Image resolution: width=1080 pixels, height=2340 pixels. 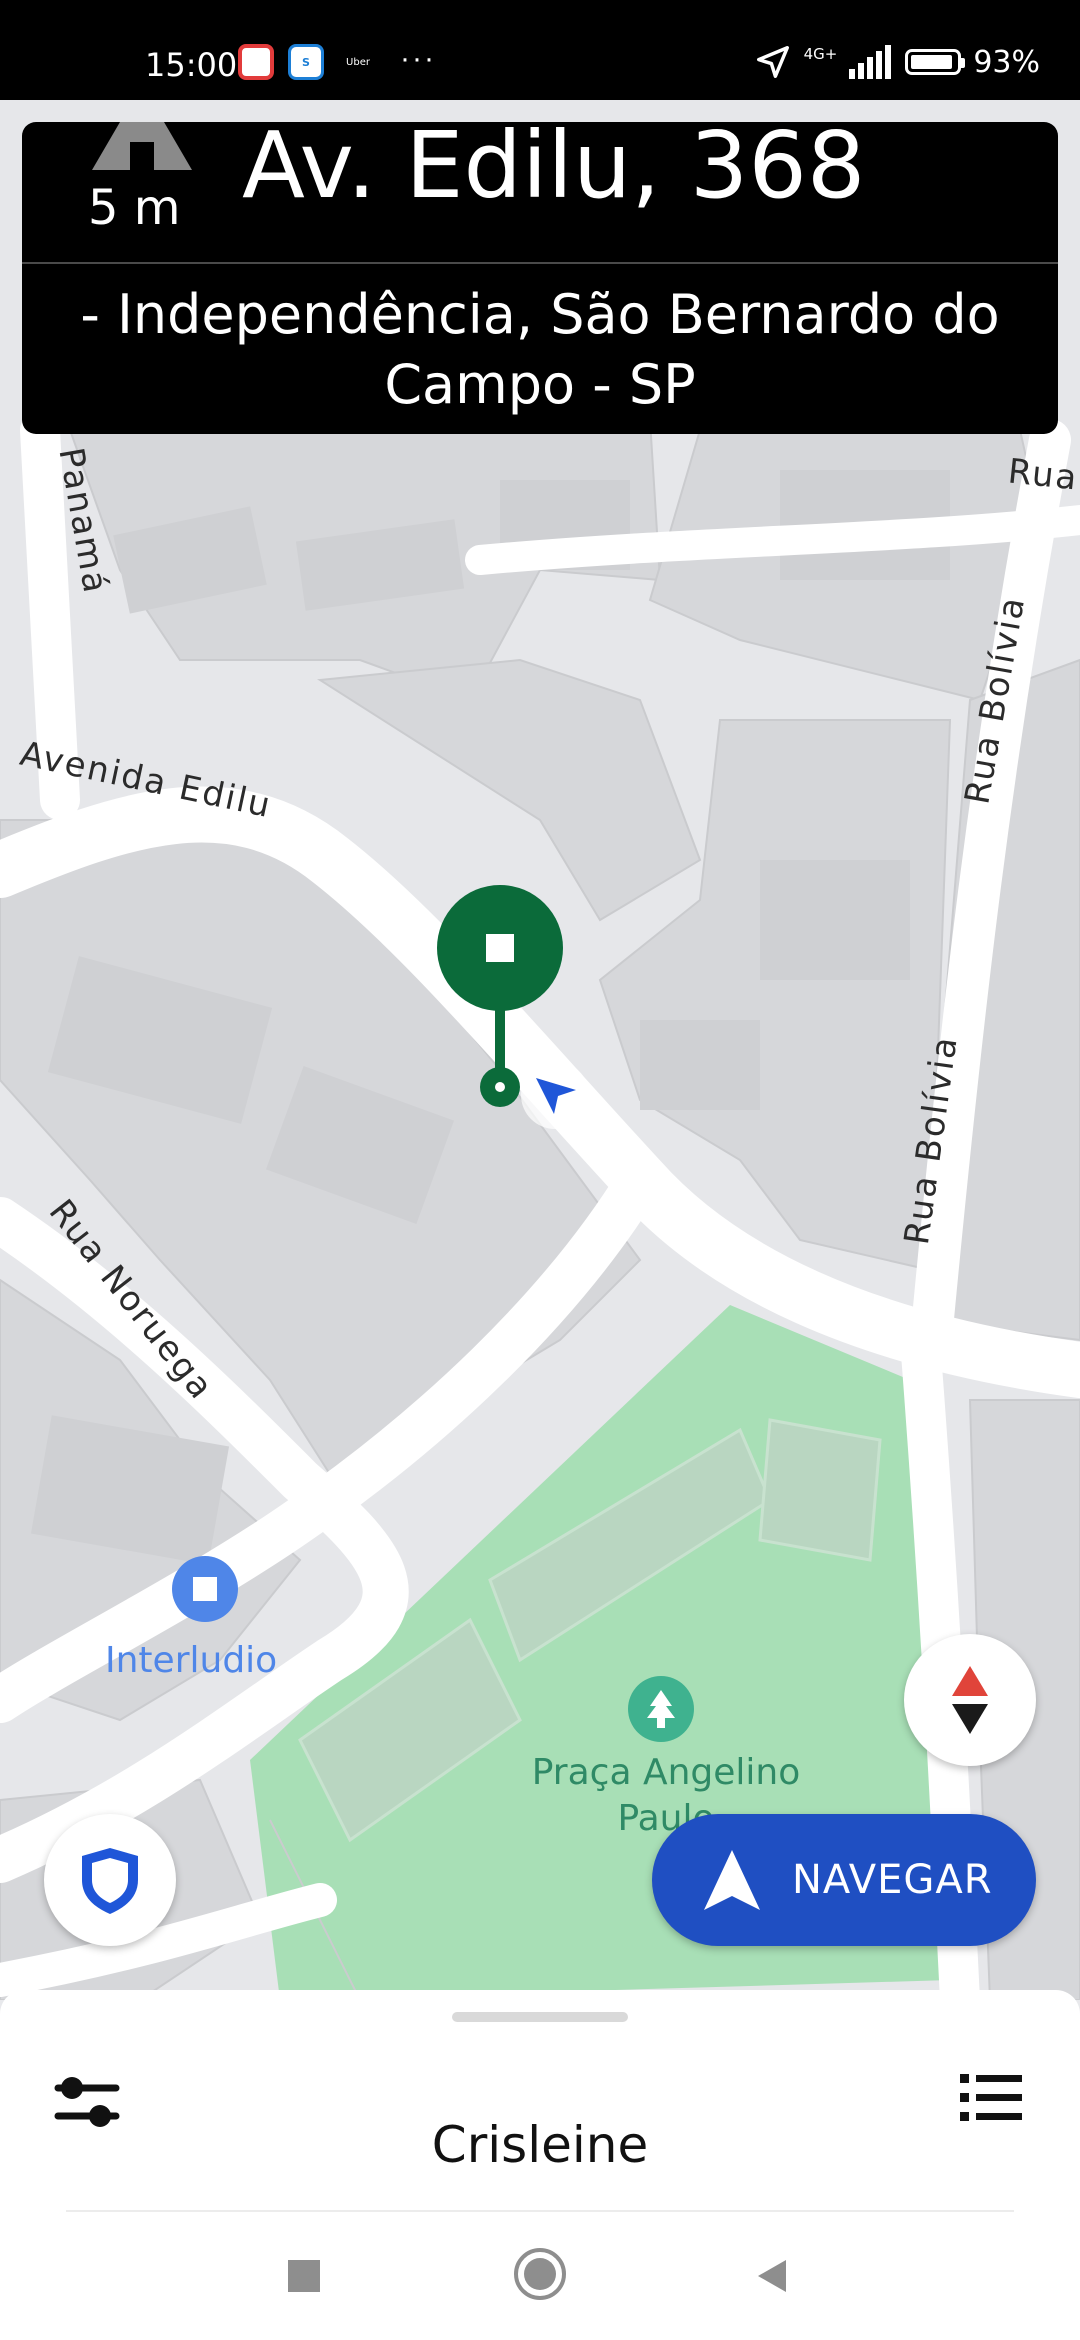 I want to click on status-time: 15:00, so click(x=191, y=65).